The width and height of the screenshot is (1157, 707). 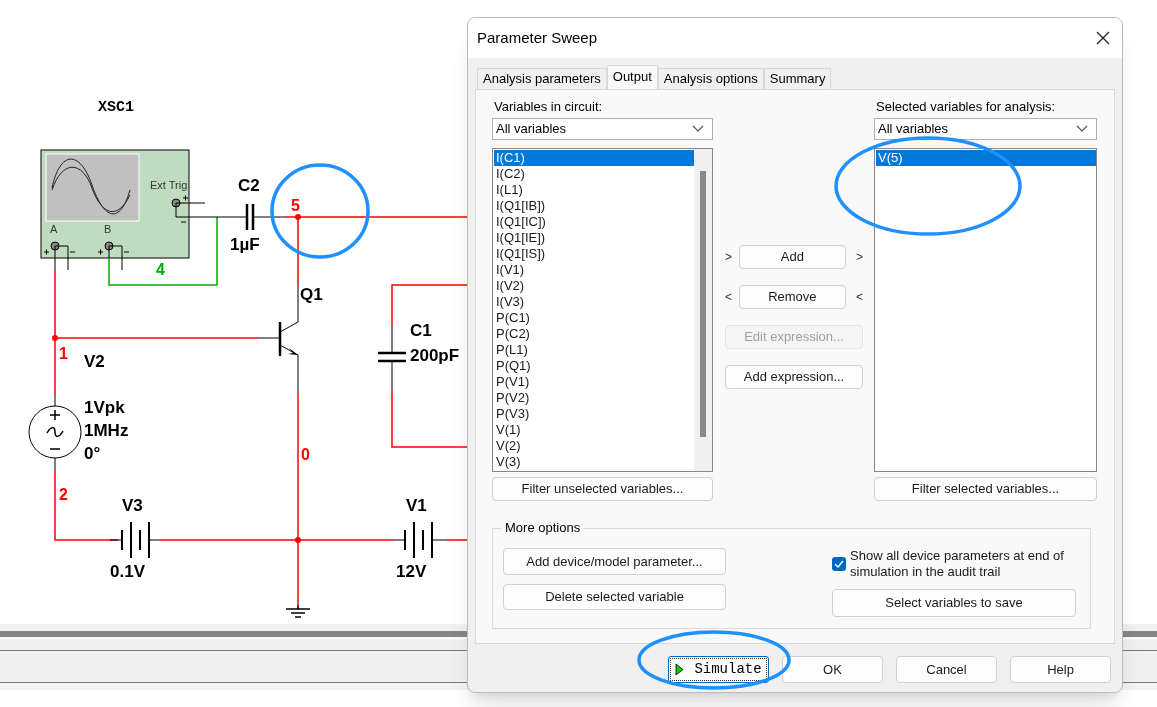 What do you see at coordinates (832, 669) in the screenshot?
I see `dialog-button: OK` at bounding box center [832, 669].